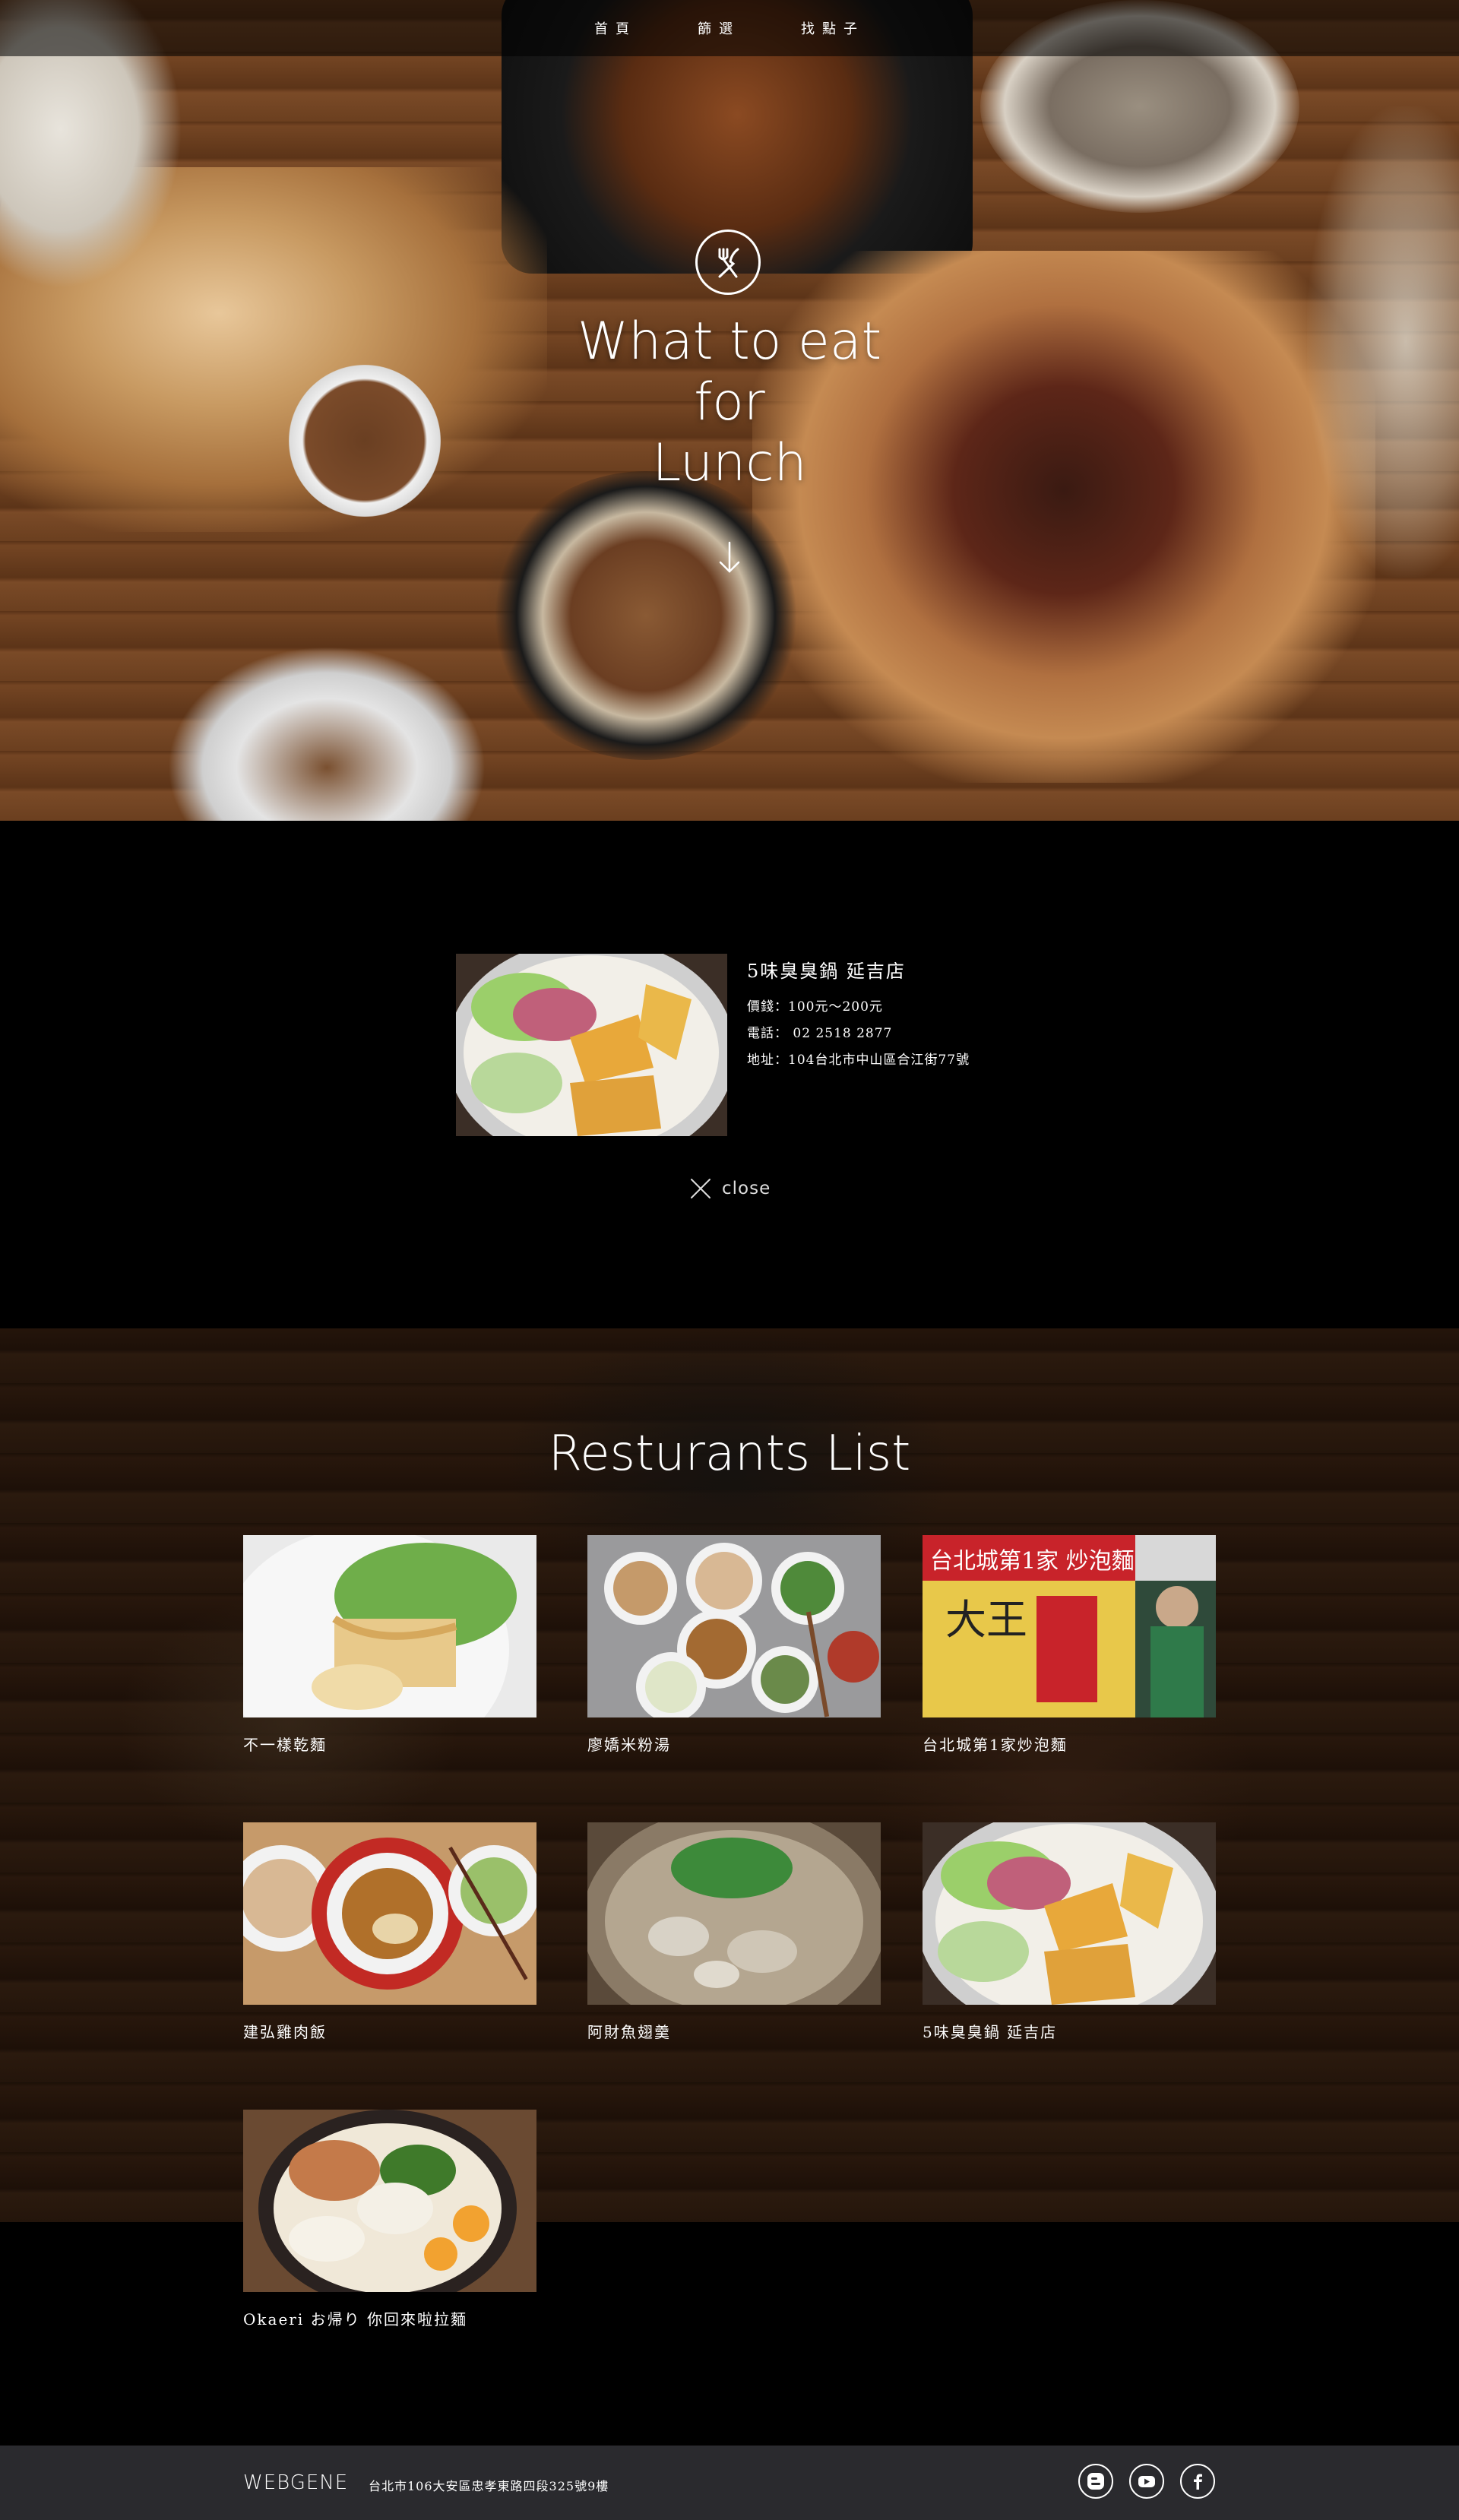 This screenshot has height=2520, width=1459. What do you see at coordinates (719, 28) in the screenshot?
I see `nav-item-filter: 篩選` at bounding box center [719, 28].